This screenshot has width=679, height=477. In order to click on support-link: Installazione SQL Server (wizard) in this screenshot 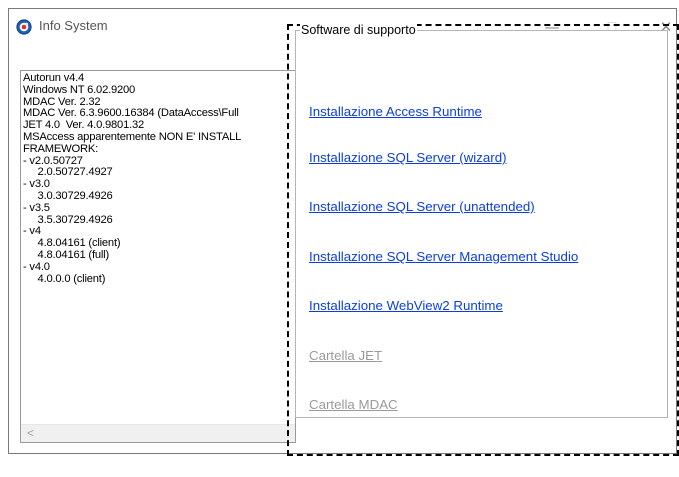, I will do `click(408, 157)`.